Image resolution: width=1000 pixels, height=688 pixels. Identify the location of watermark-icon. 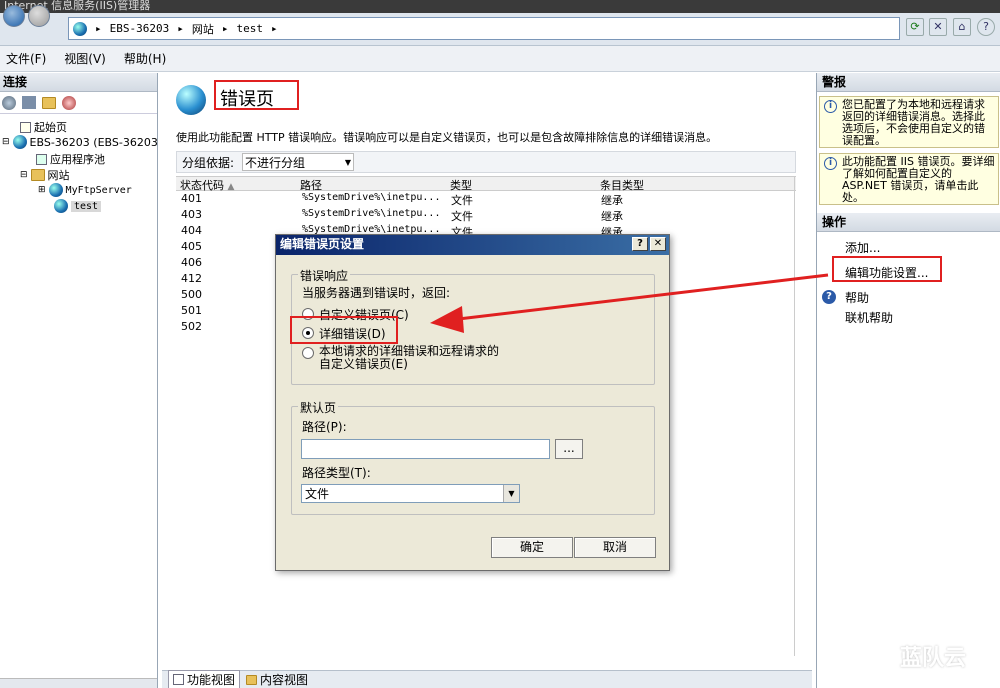
(881, 656).